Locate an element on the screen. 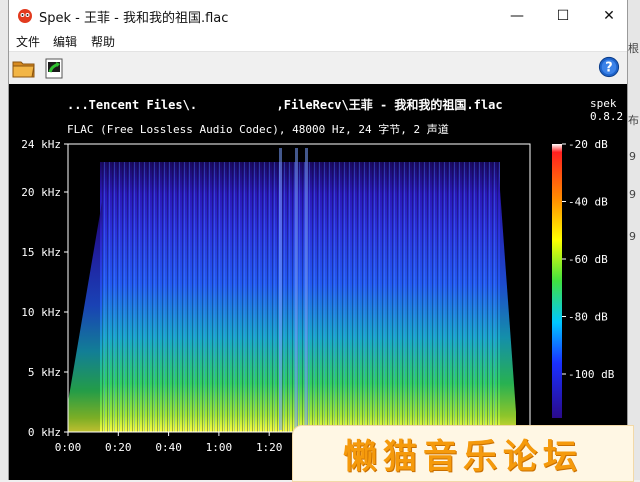 This screenshot has height=482, width=640. save-image-icon is located at coordinates (54, 68).